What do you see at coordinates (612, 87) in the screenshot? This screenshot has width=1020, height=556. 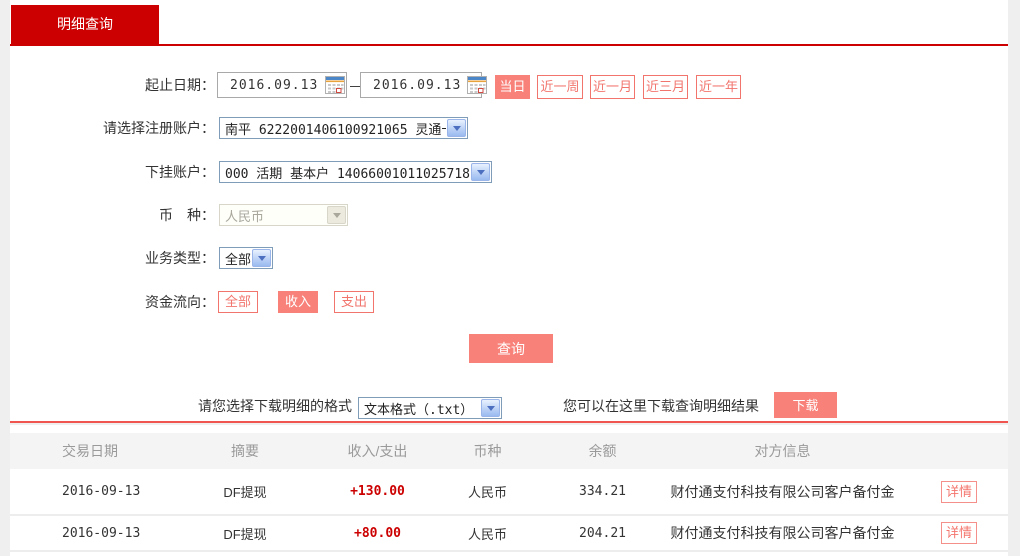 I see `quick-range-month-button: 近一月` at bounding box center [612, 87].